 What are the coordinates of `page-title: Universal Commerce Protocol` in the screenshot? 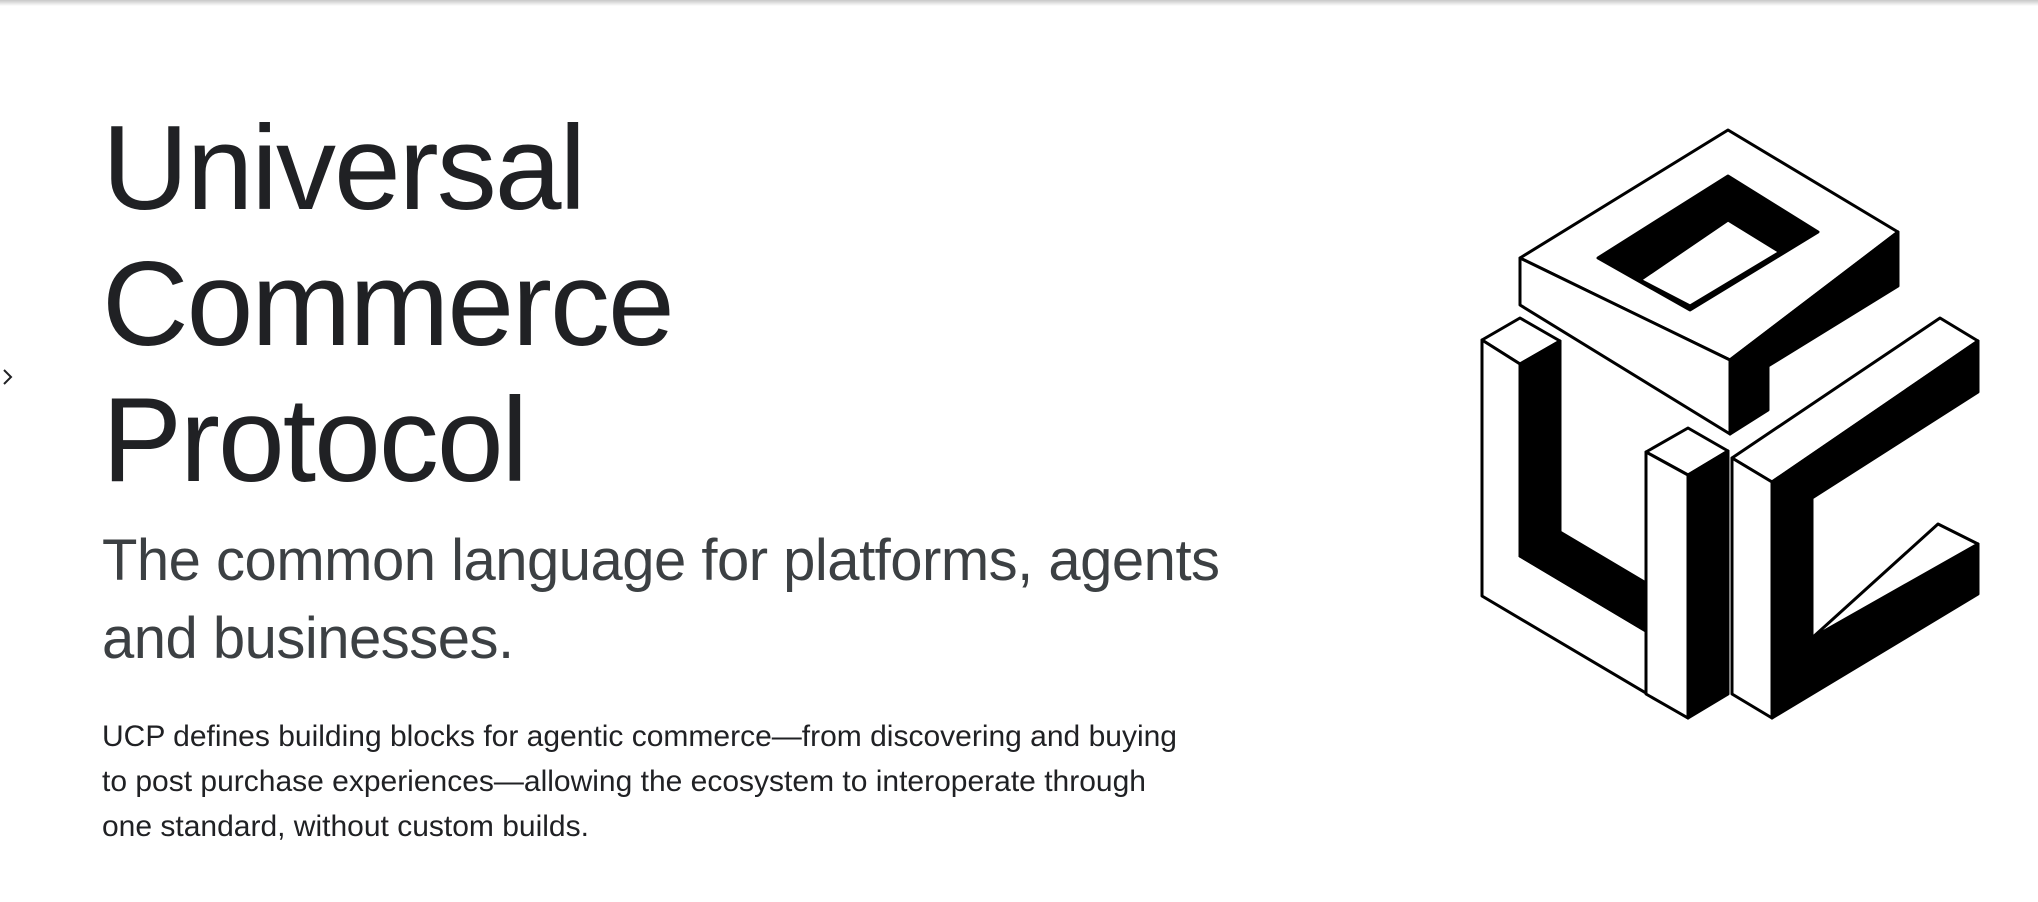 It's located at (388, 304).